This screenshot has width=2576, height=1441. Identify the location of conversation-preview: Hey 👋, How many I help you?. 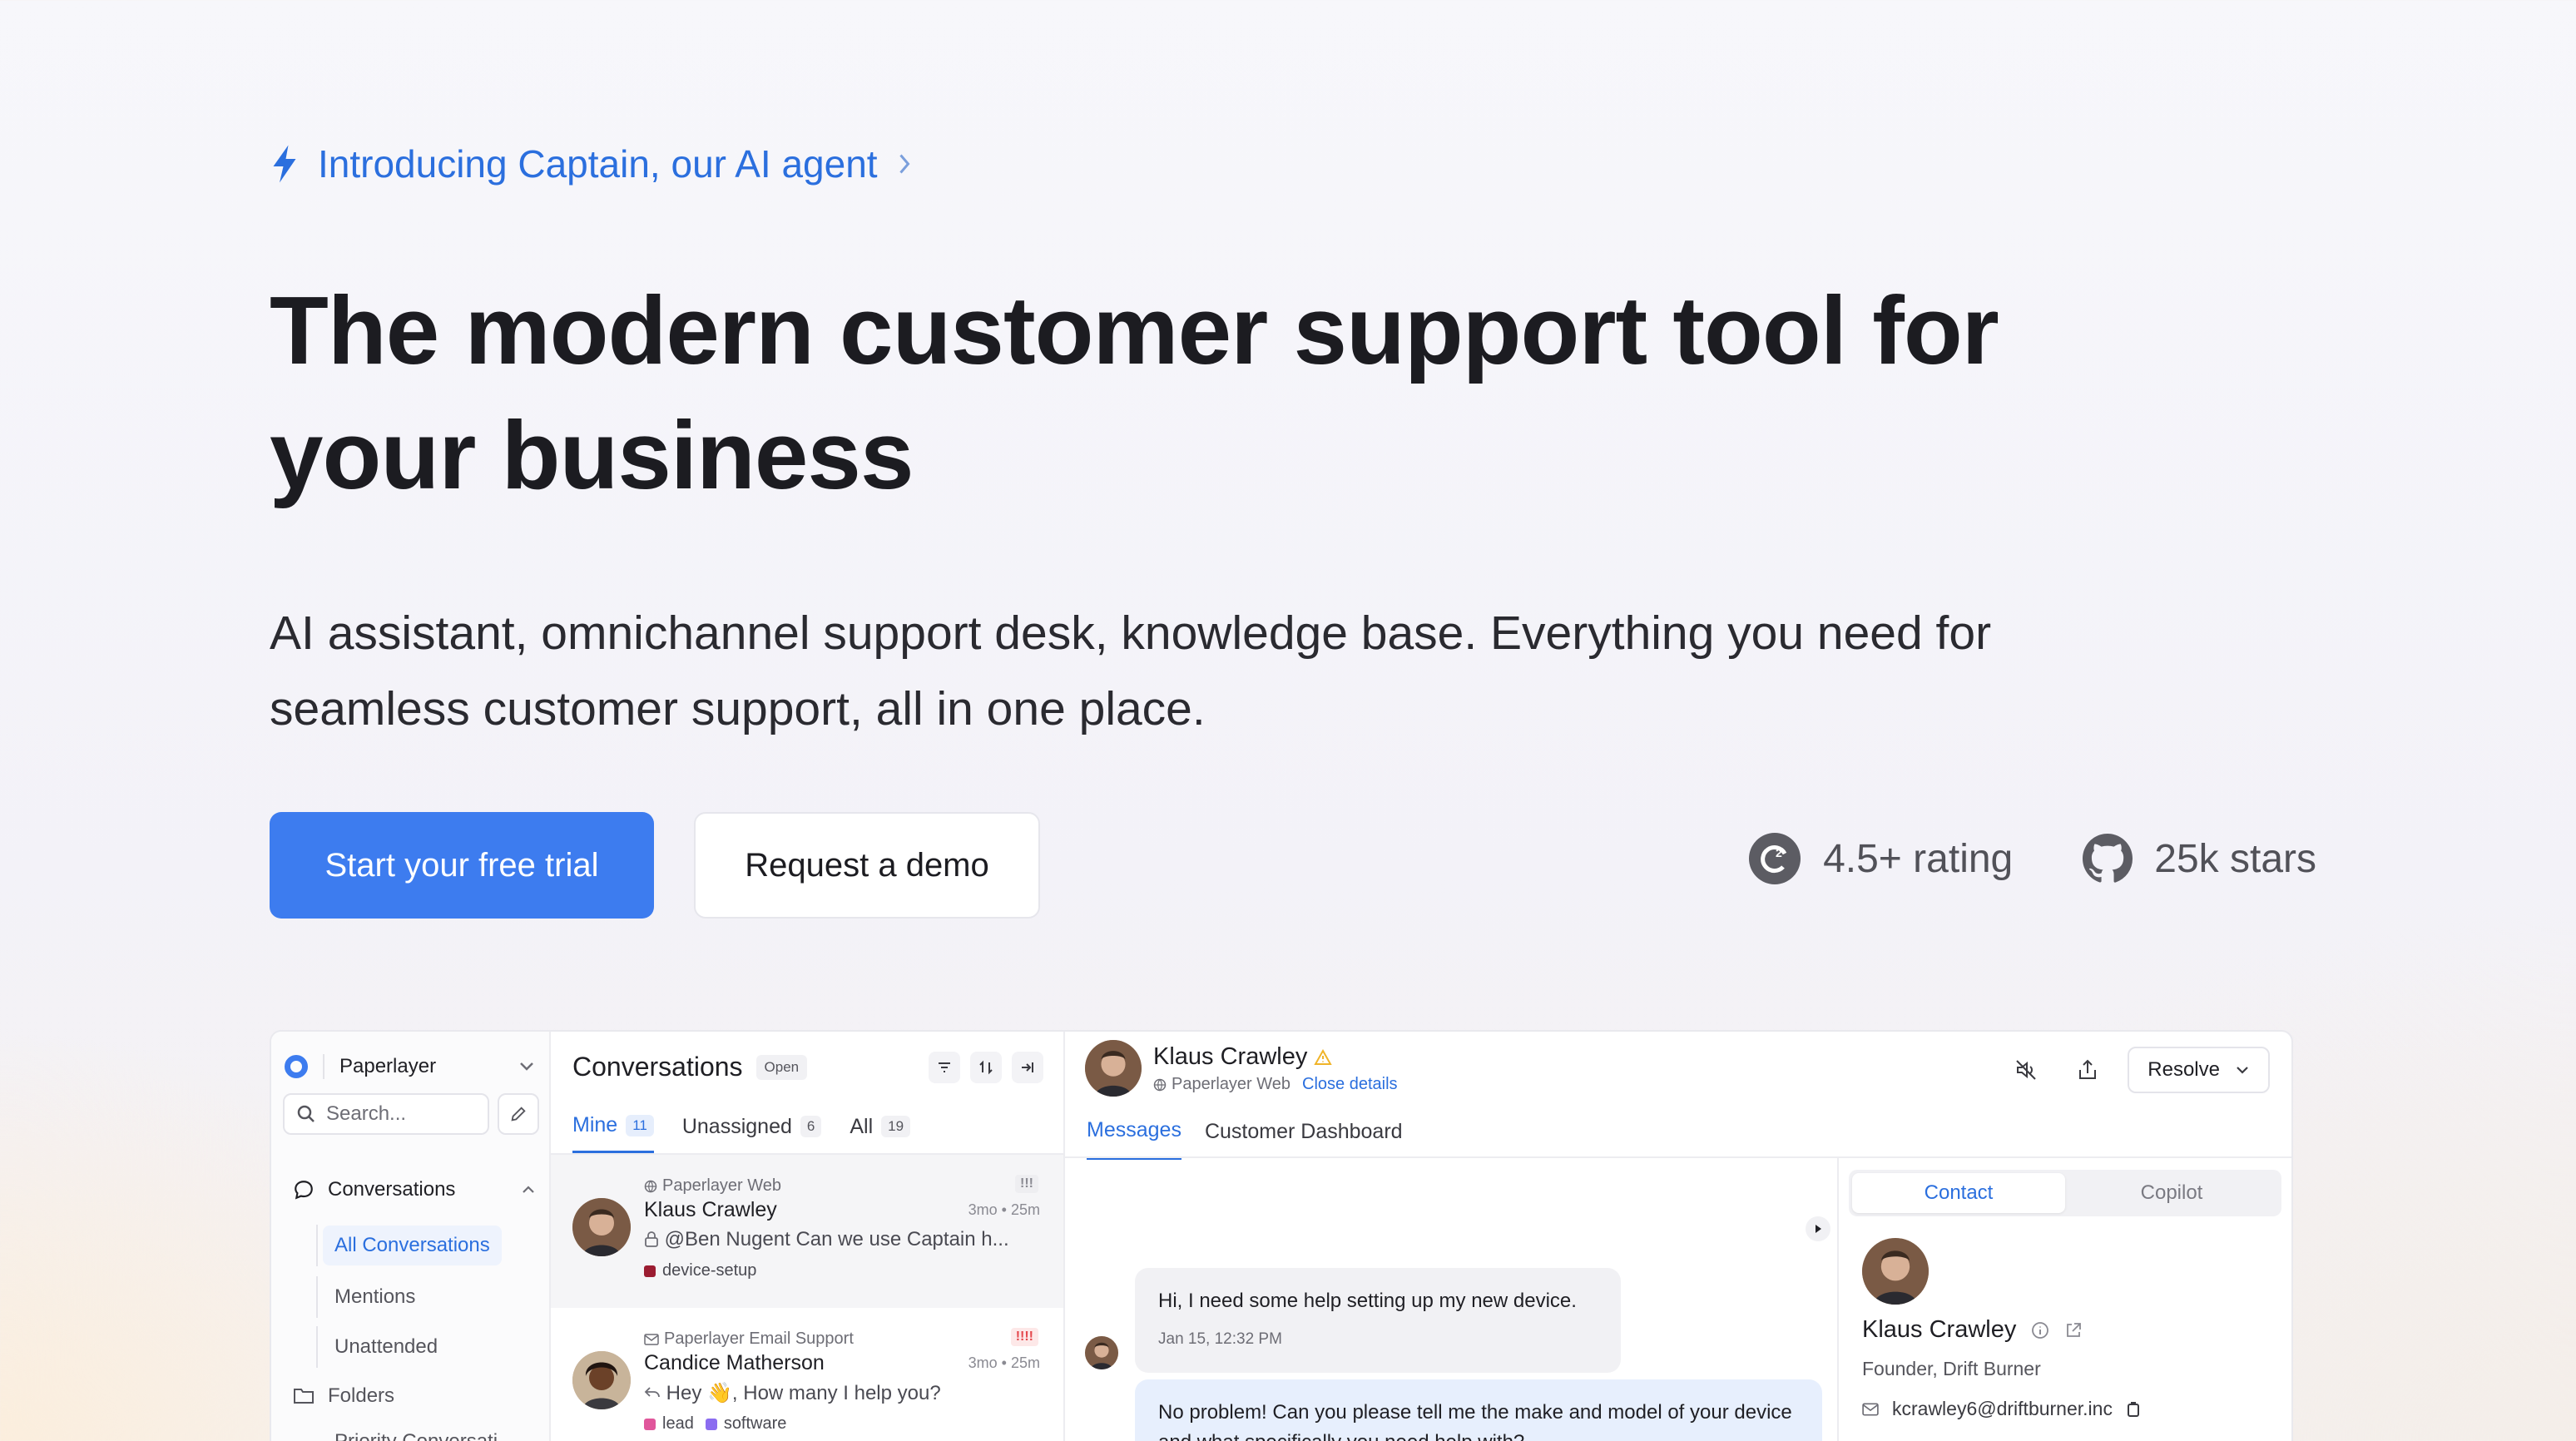
(842, 1393).